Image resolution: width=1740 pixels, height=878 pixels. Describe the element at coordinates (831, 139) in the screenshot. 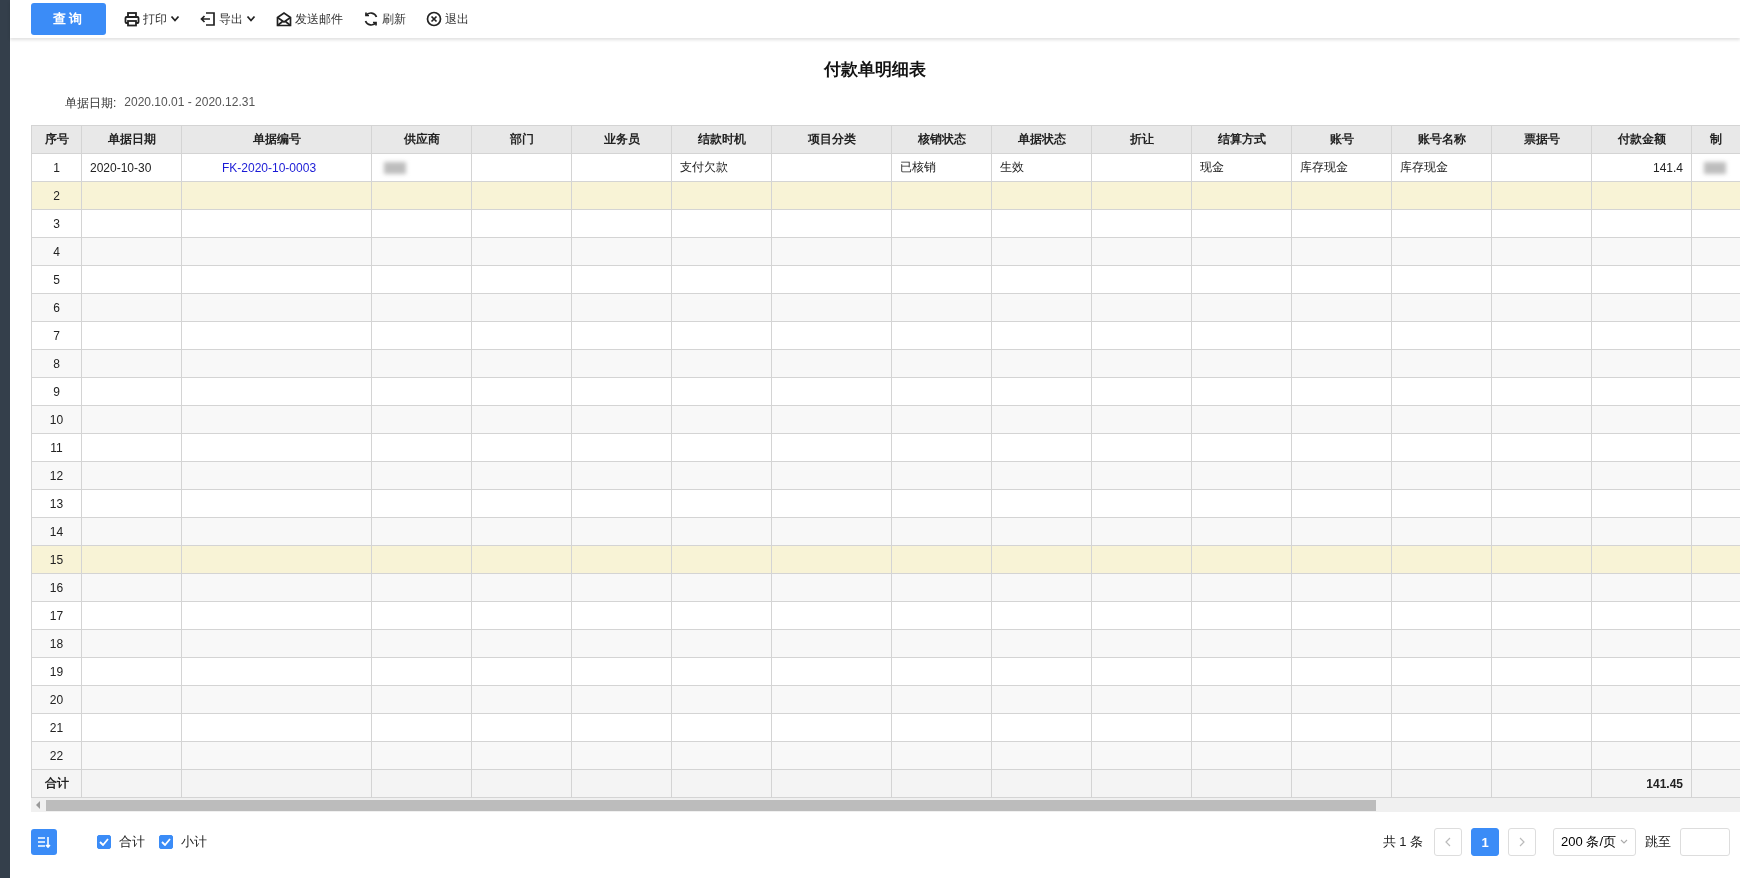

I see `column-header: 项目分类` at that location.